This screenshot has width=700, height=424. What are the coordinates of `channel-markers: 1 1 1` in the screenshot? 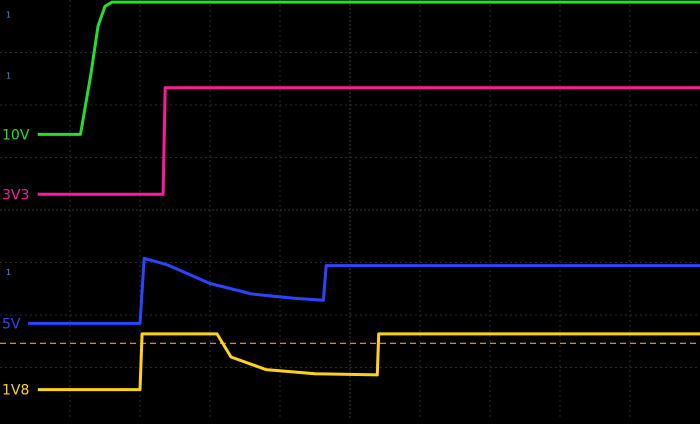 It's located at (8, 144).